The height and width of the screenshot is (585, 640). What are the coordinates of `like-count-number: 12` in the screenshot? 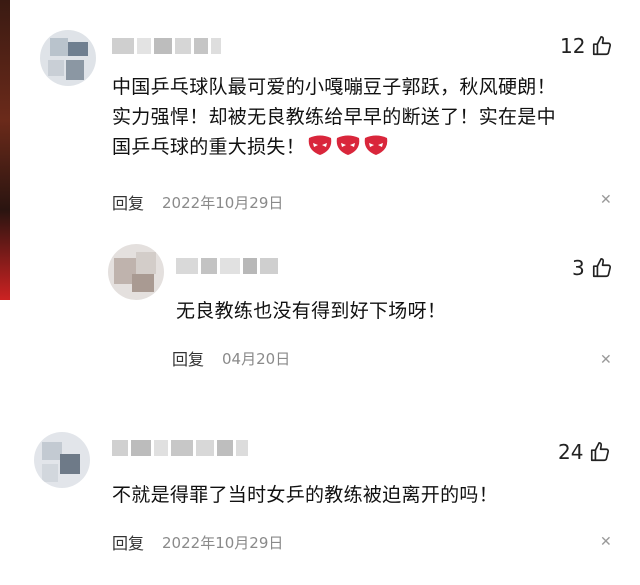 It's located at (573, 46).